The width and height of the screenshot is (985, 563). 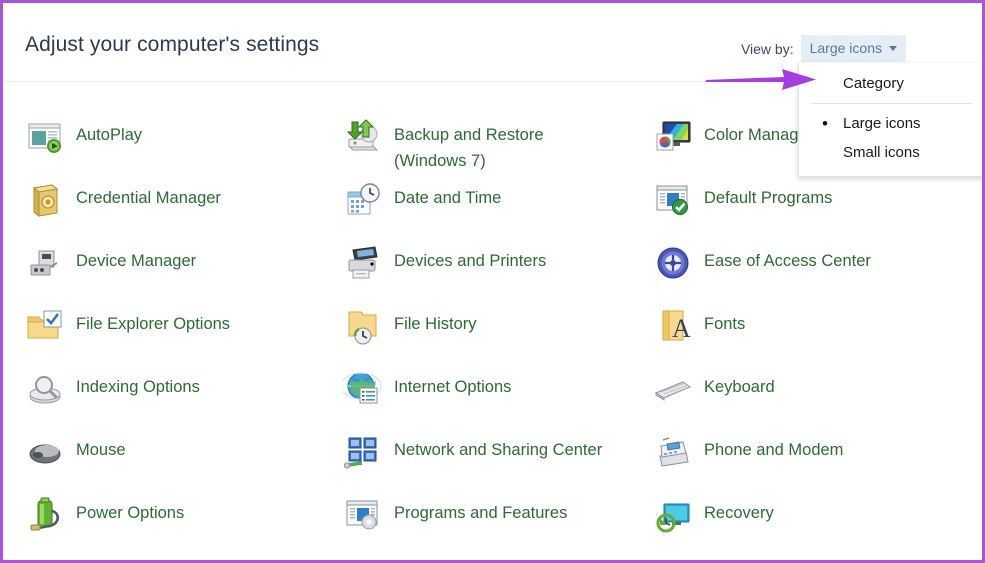 I want to click on devices-printers-icon, so click(x=363, y=263).